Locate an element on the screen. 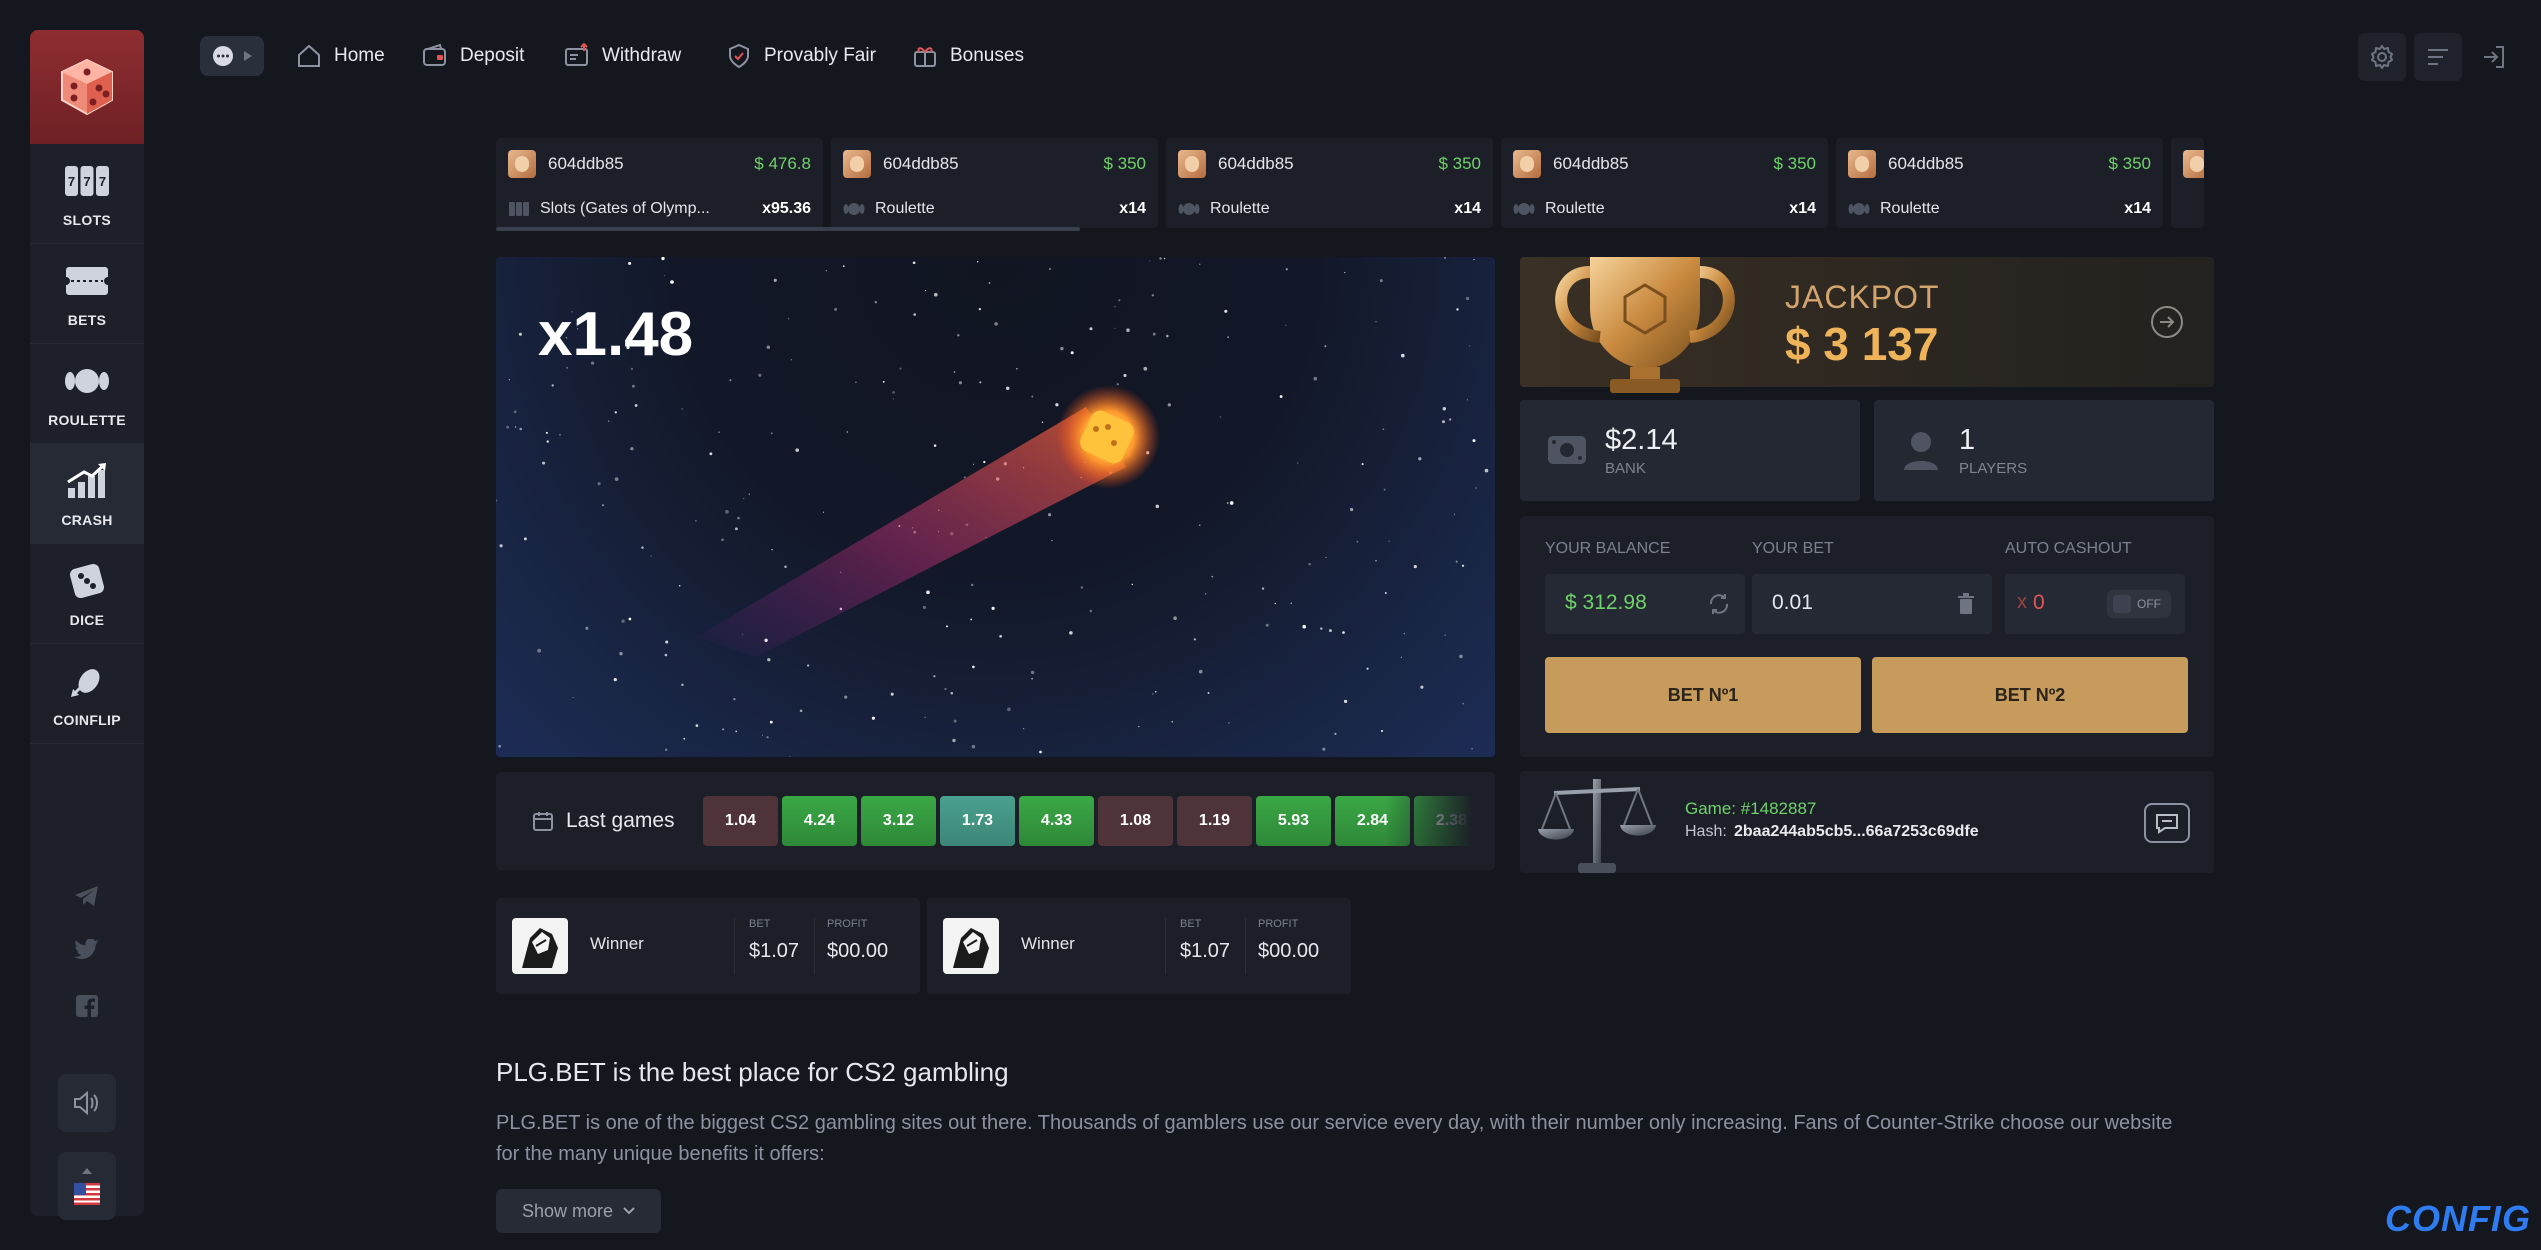 The image size is (2541, 1250). trash-icon is located at coordinates (1966, 604).